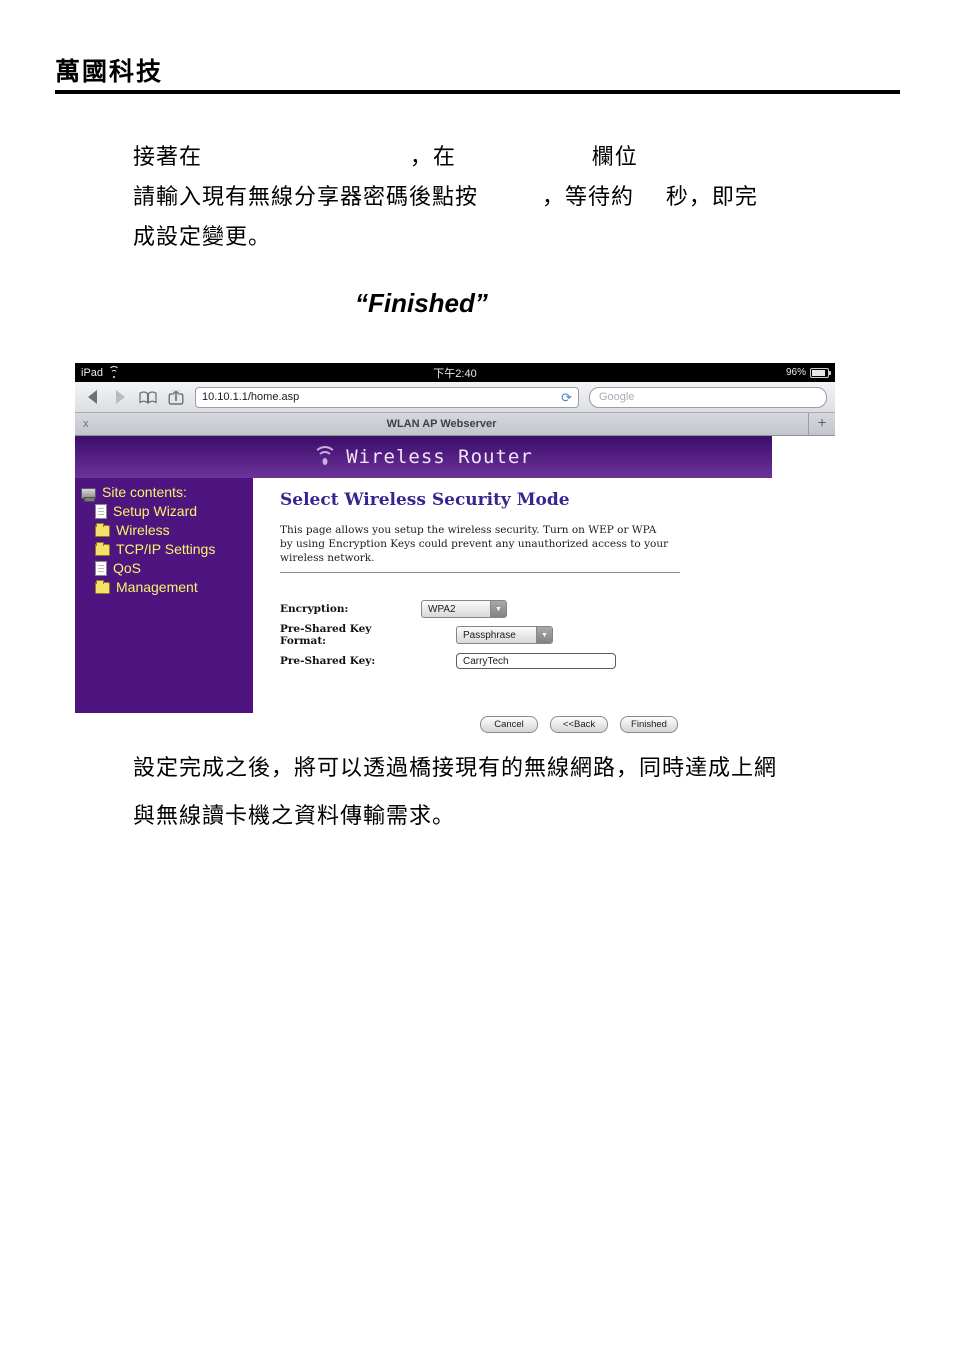  I want to click on encryption-value: WPA2, so click(442, 609).